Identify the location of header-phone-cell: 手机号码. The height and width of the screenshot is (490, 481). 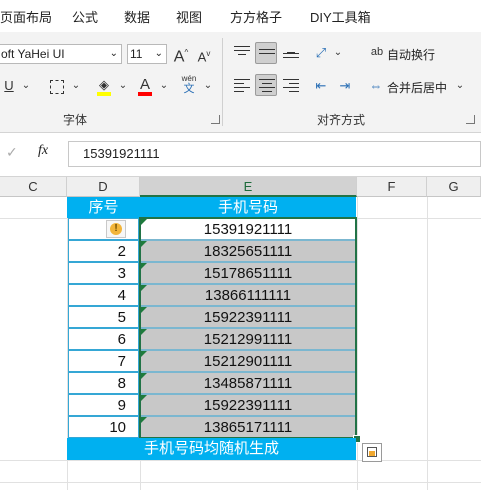
(248, 207).